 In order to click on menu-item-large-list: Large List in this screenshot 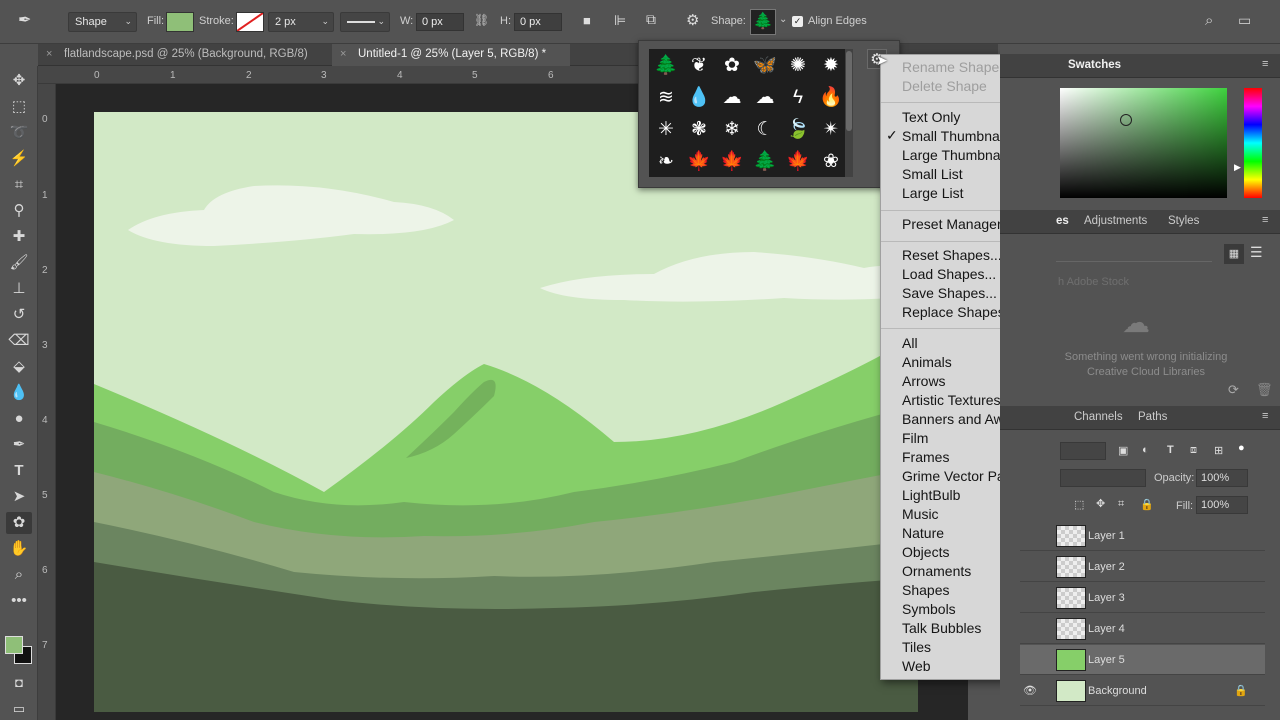, I will do `click(932, 193)`.